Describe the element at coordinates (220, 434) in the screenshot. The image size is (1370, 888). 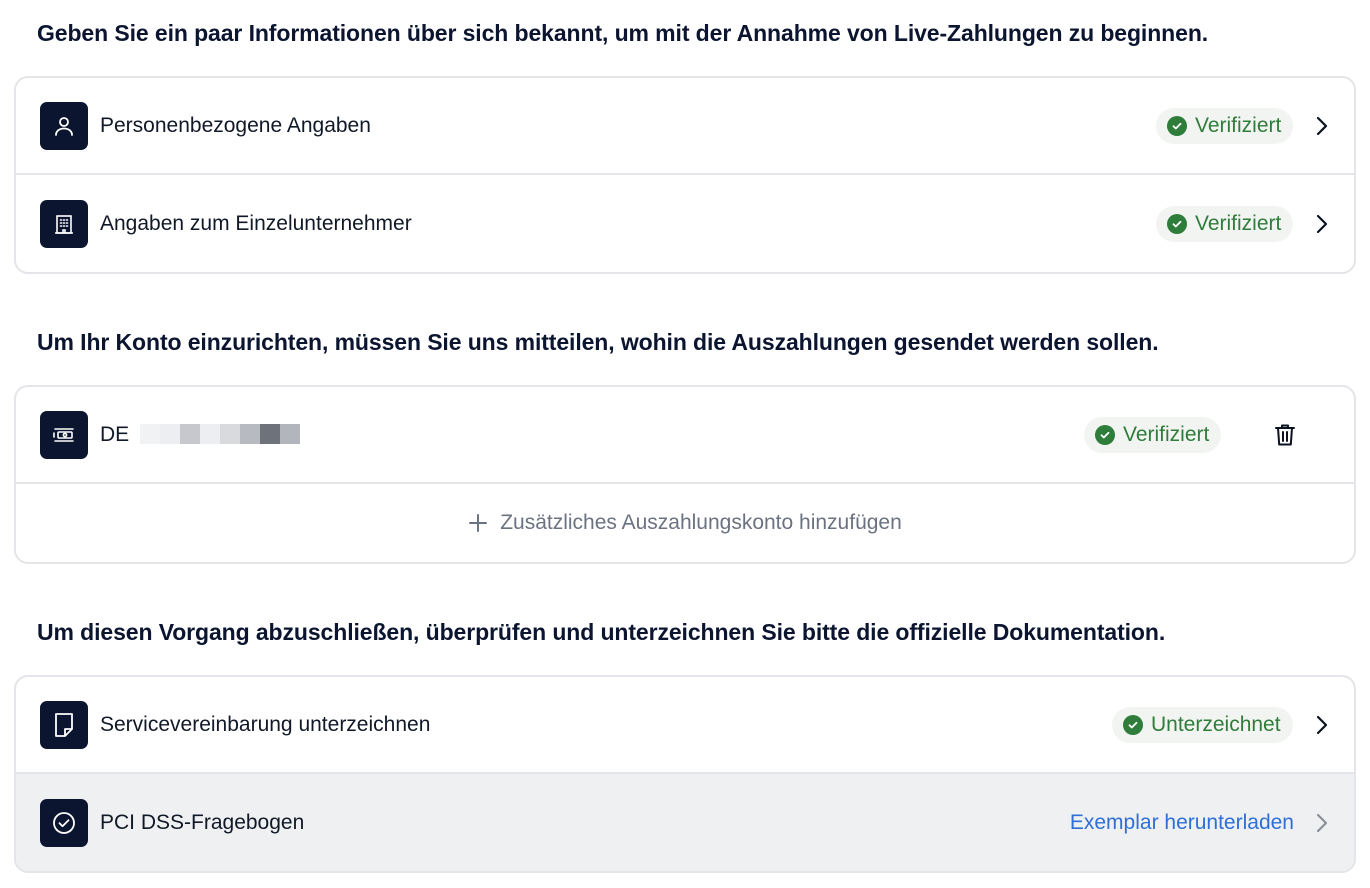
I see `masked-account-number` at that location.